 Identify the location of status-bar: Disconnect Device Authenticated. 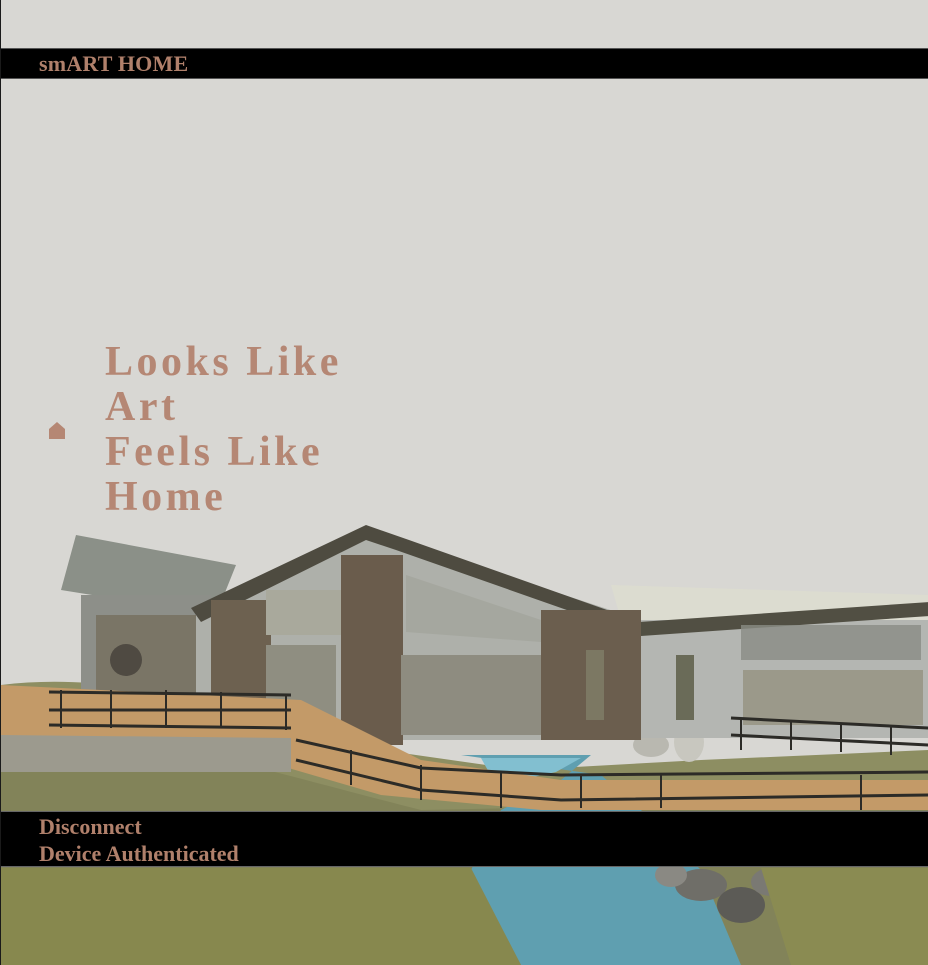
(464, 839).